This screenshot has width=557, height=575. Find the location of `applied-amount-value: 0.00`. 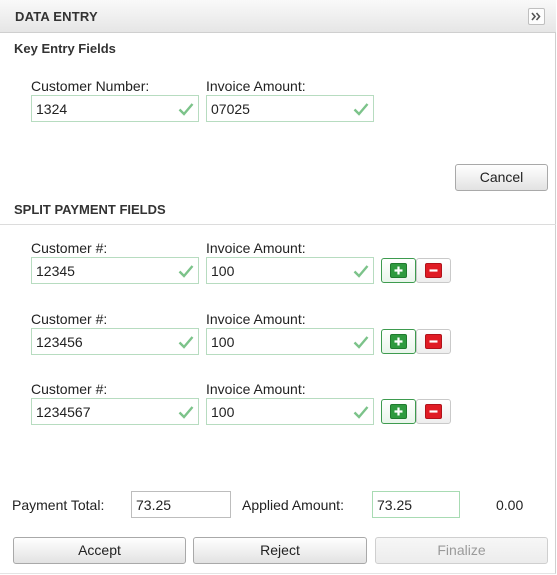

applied-amount-value: 0.00 is located at coordinates (510, 505).